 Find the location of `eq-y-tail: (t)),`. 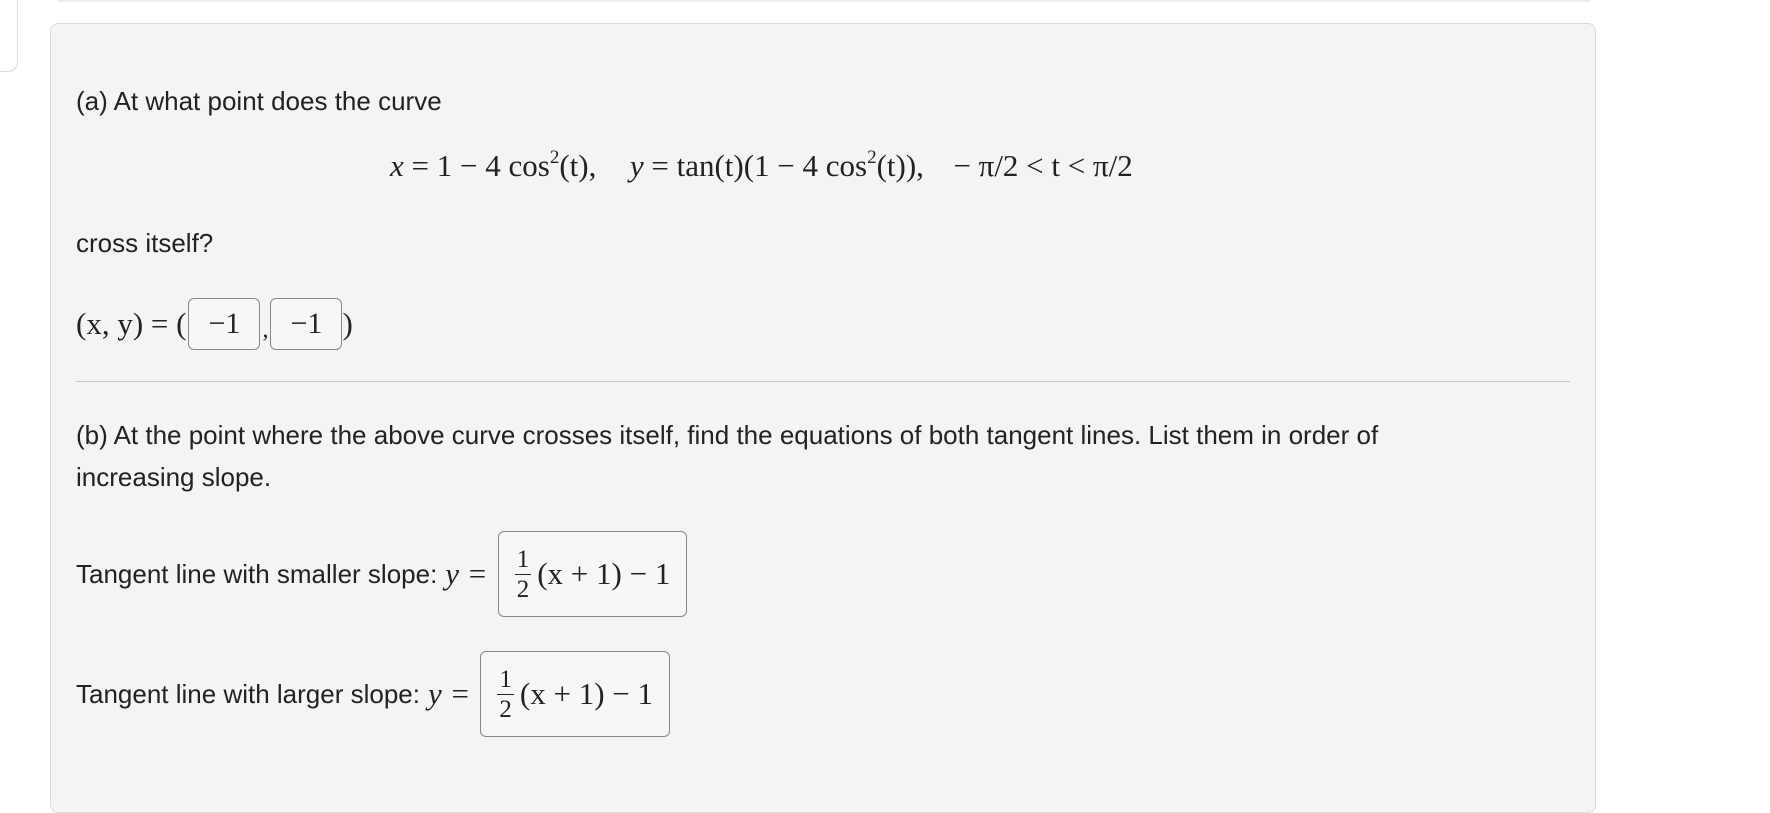

eq-y-tail: (t)), is located at coordinates (900, 165).